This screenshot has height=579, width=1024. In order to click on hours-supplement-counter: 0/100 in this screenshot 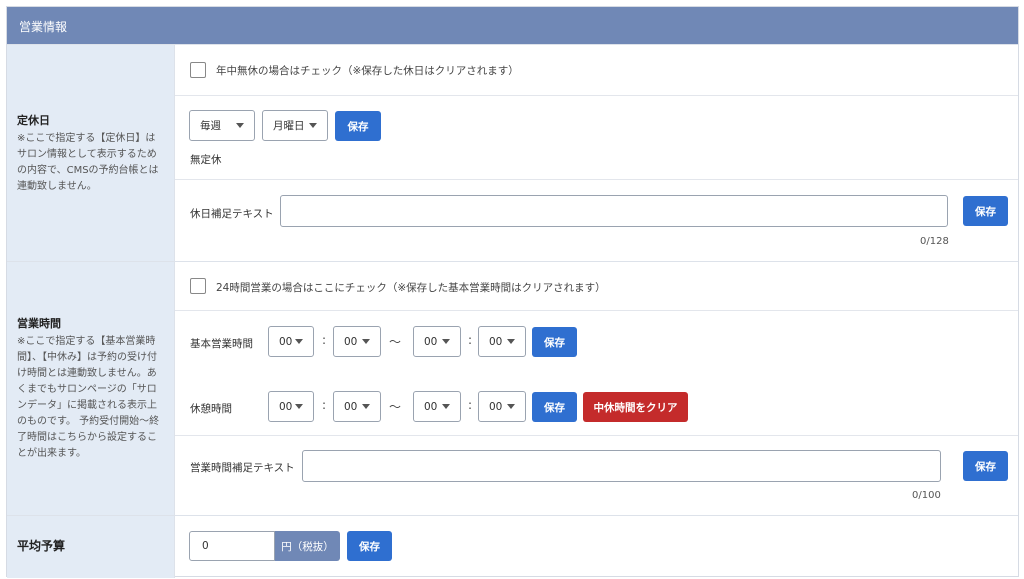, I will do `click(926, 495)`.